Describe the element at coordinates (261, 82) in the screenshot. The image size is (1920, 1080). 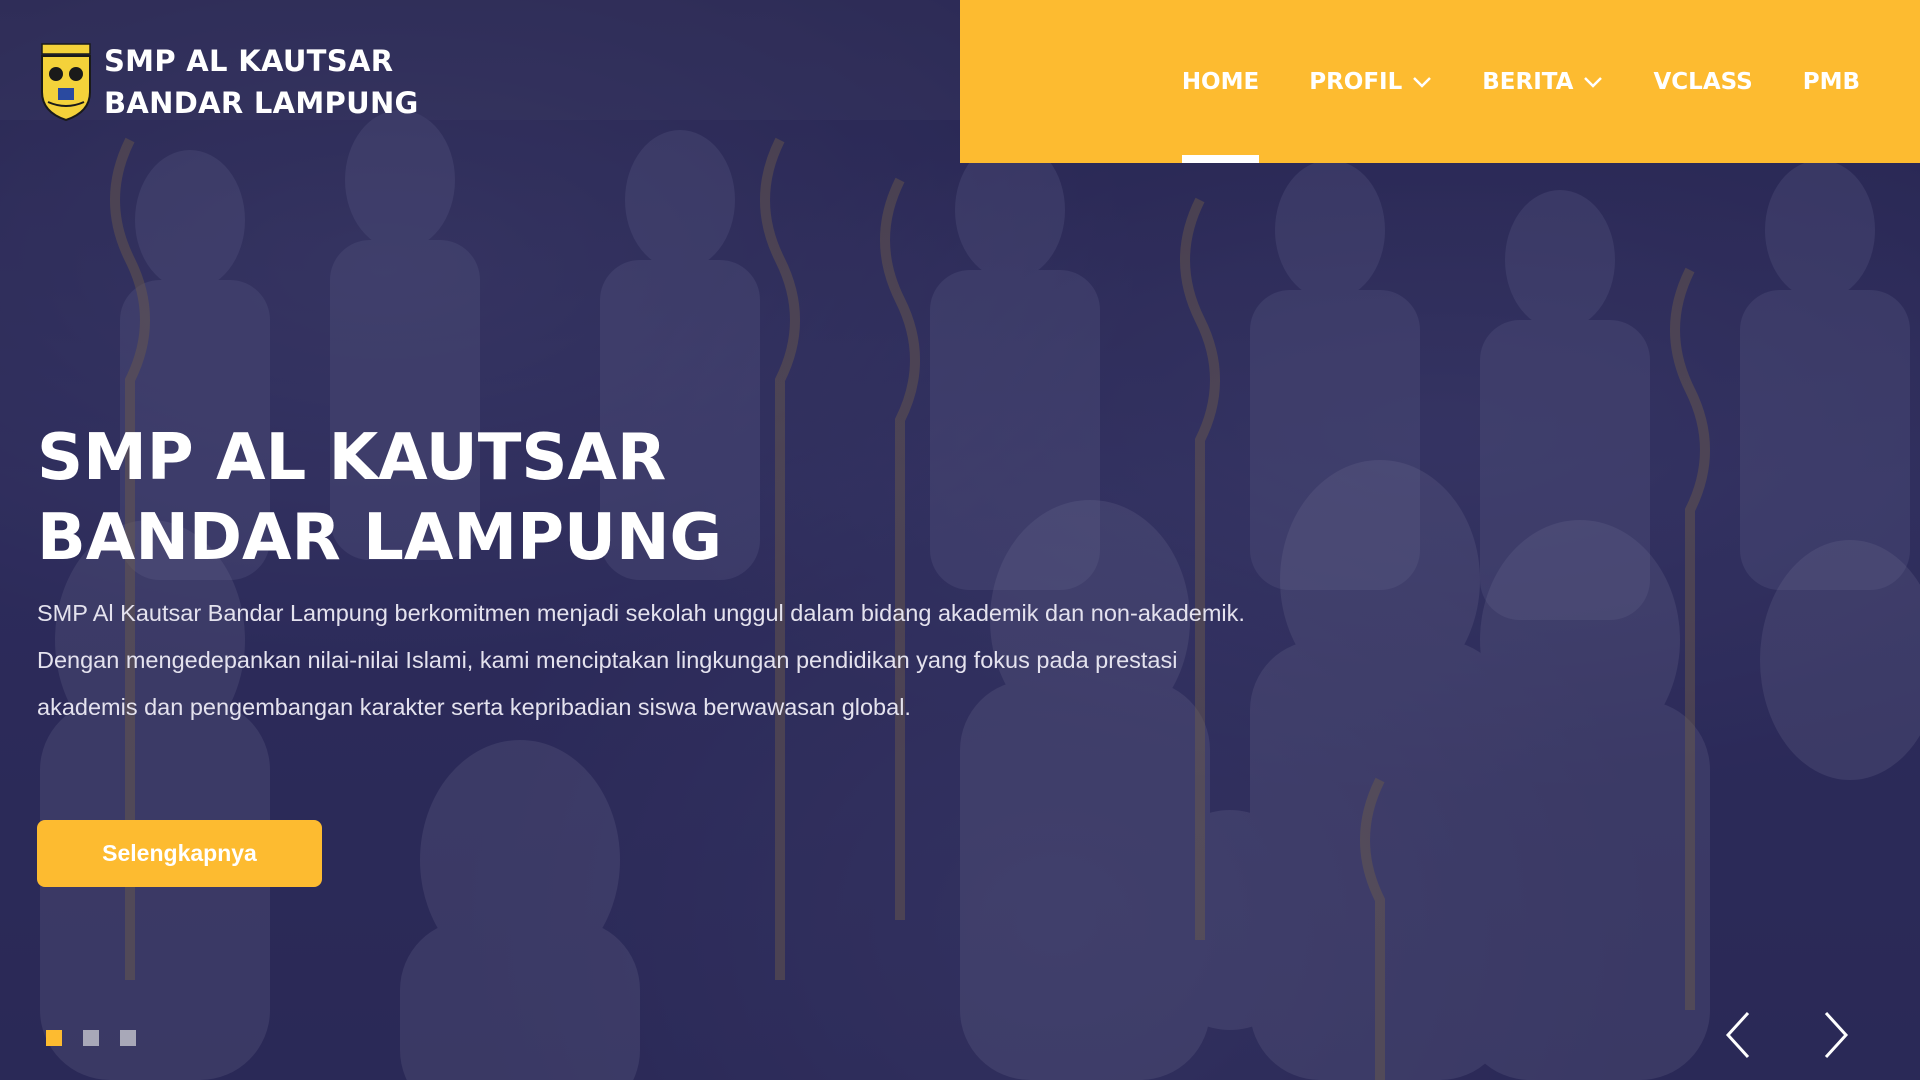
I see `brand-name: SMP AL KAUTSAR BANDAR LAMPUNG` at that location.